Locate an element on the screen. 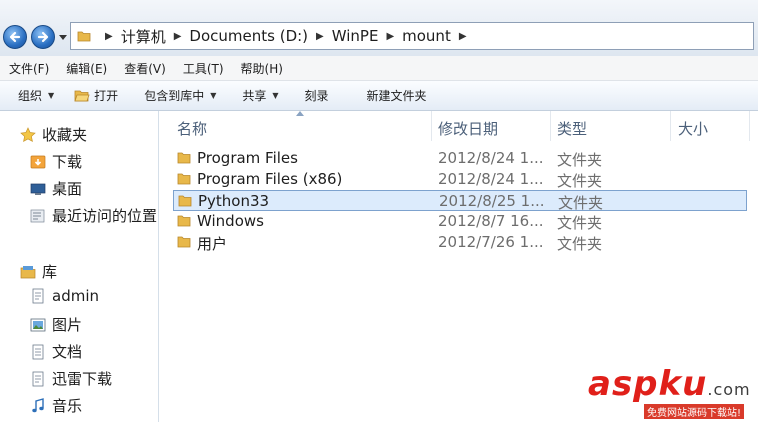 This screenshot has height=422, width=758. watermark-brand-part: asp is located at coordinates (623, 384).